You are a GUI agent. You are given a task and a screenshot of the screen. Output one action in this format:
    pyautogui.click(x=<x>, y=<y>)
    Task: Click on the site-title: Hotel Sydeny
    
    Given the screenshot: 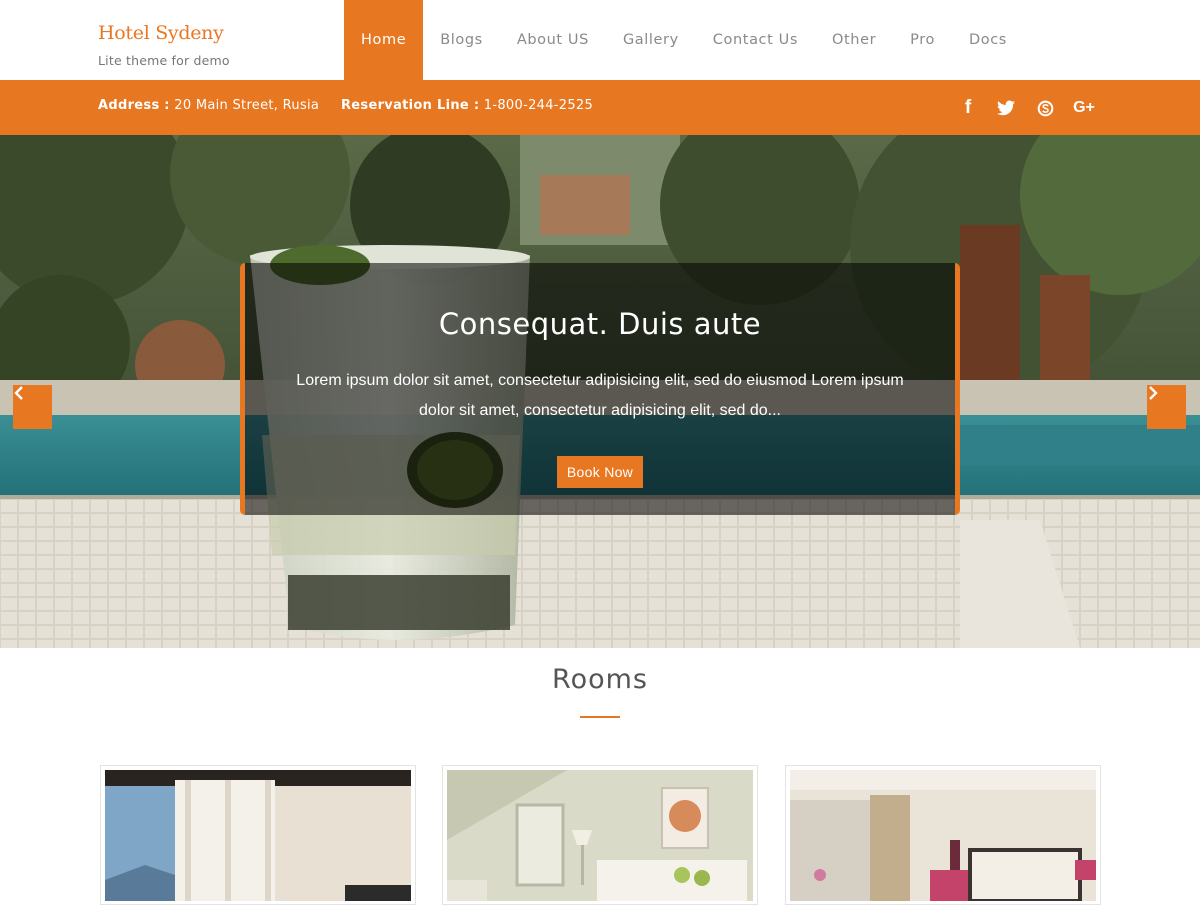 What is the action you would take?
    pyautogui.click(x=164, y=33)
    